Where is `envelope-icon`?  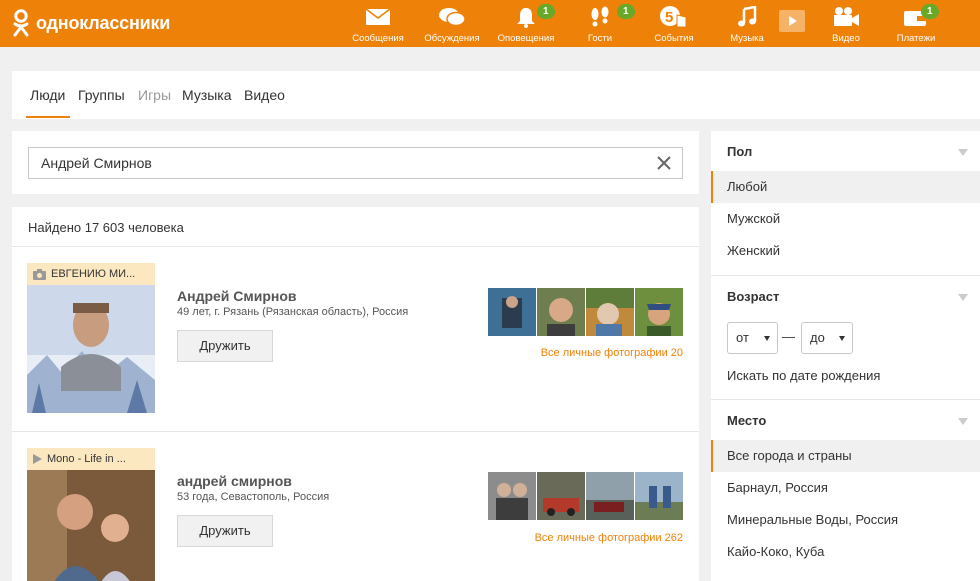 envelope-icon is located at coordinates (378, 16).